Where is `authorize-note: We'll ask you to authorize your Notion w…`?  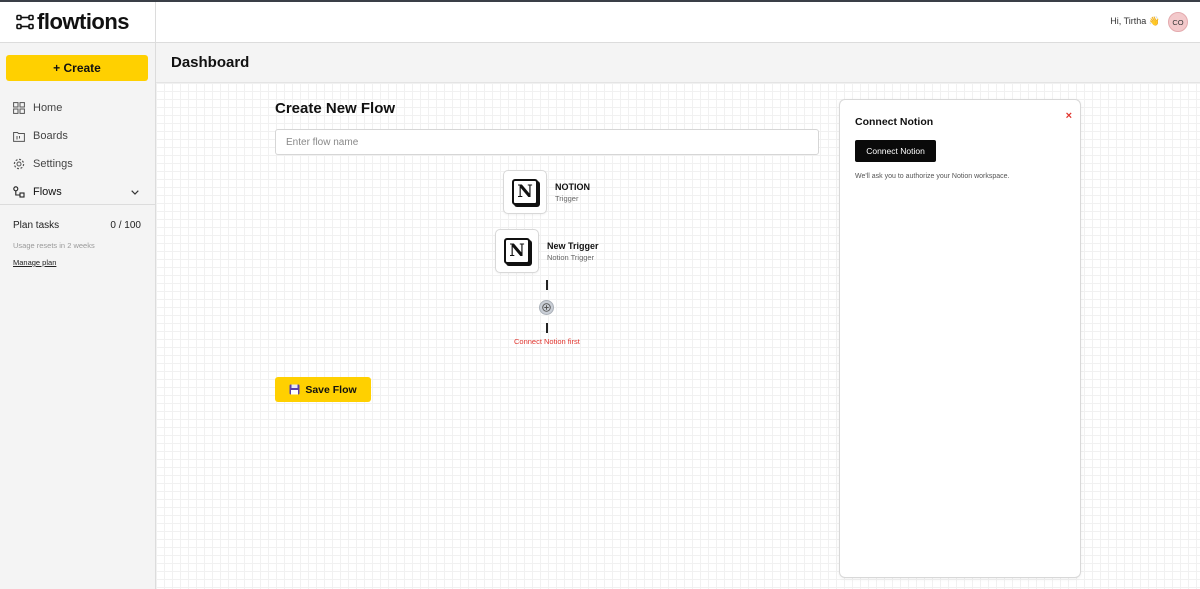 authorize-note: We'll ask you to authorize your Notion w… is located at coordinates (932, 176).